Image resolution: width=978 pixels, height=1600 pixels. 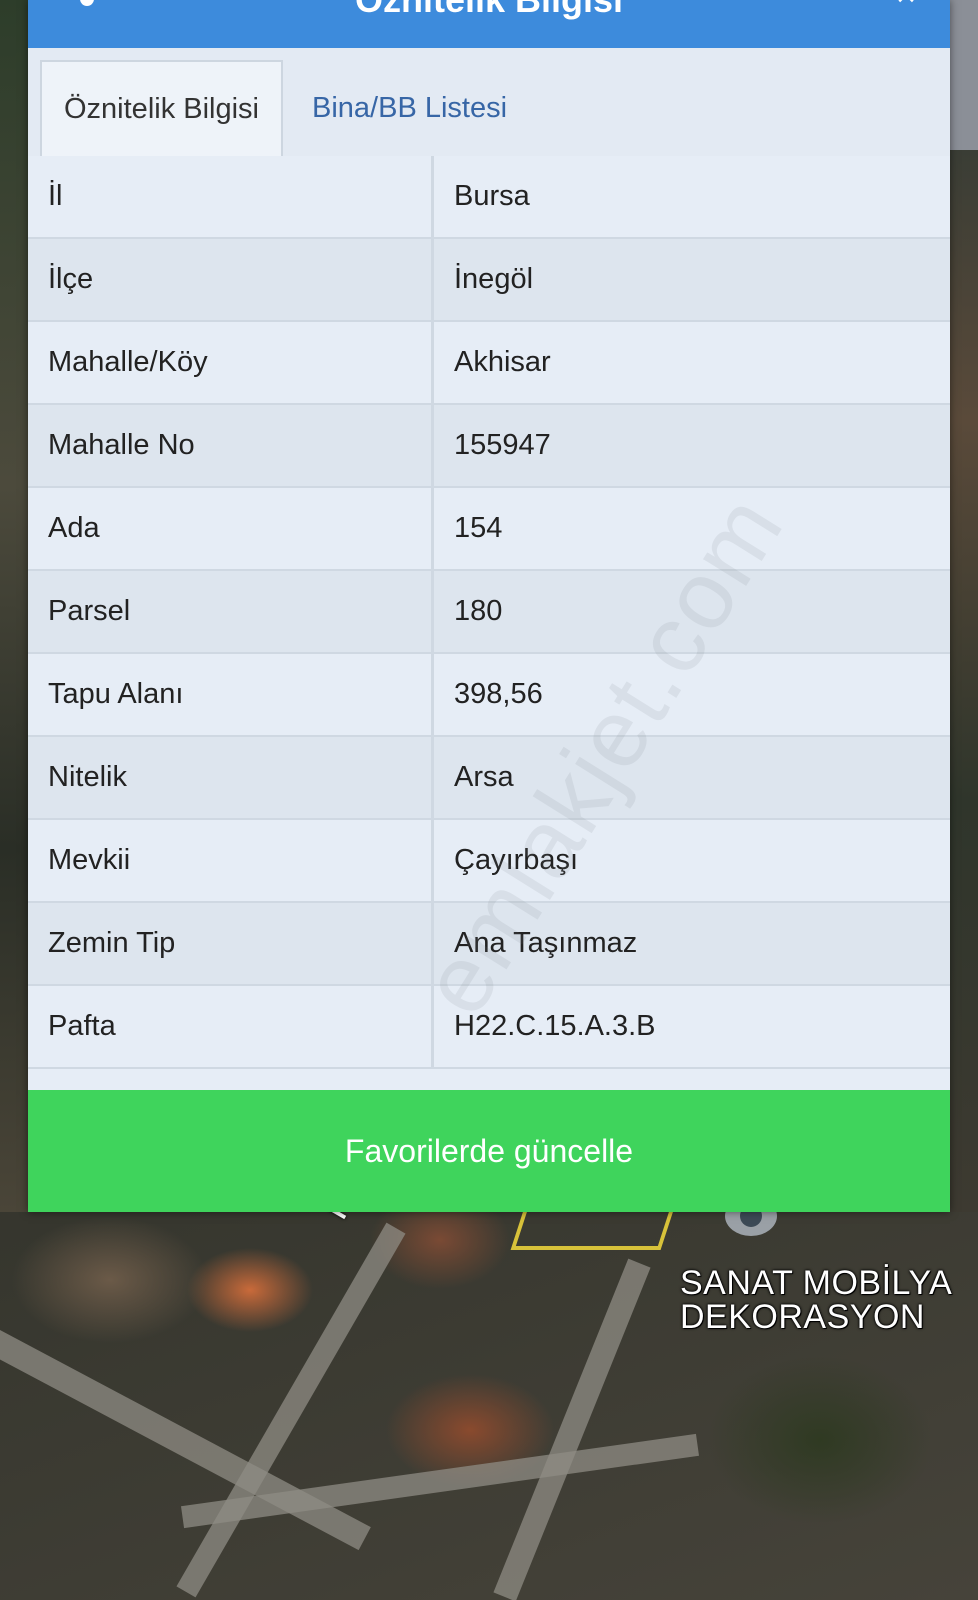 What do you see at coordinates (484, 777) in the screenshot?
I see `attribute-value: Arsa` at bounding box center [484, 777].